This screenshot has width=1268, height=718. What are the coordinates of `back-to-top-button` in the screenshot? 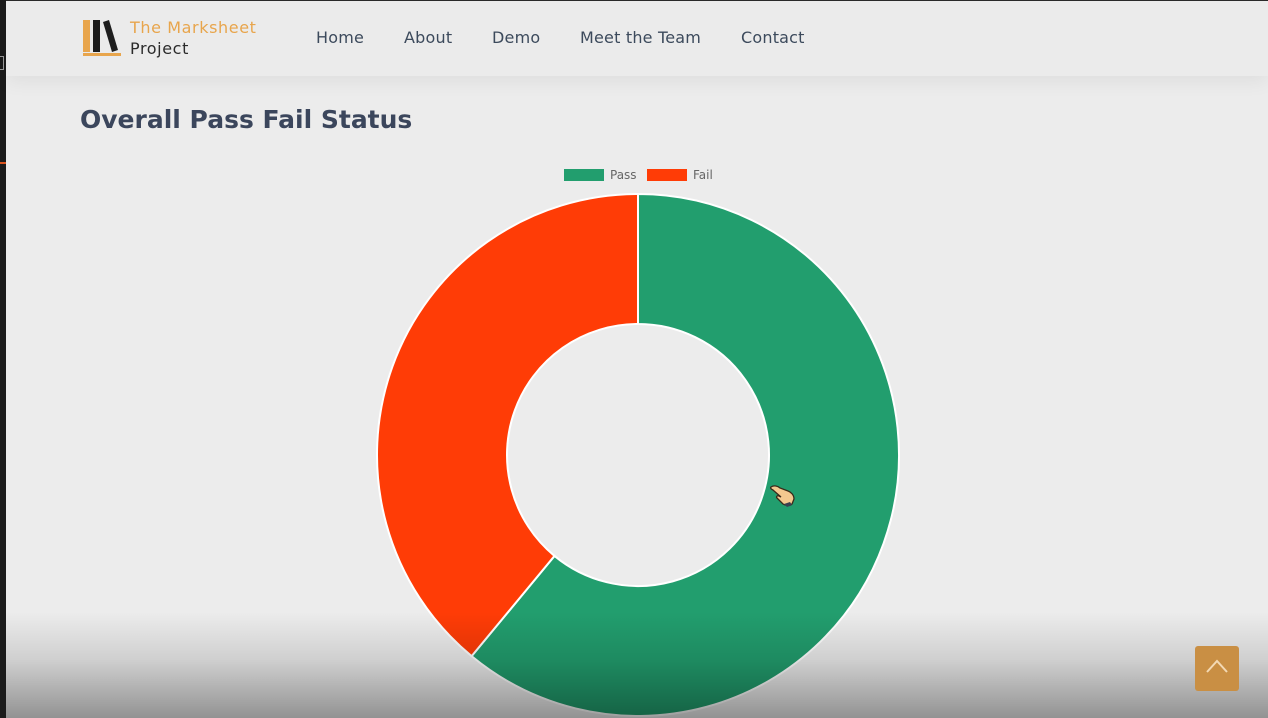 It's located at (1217, 668).